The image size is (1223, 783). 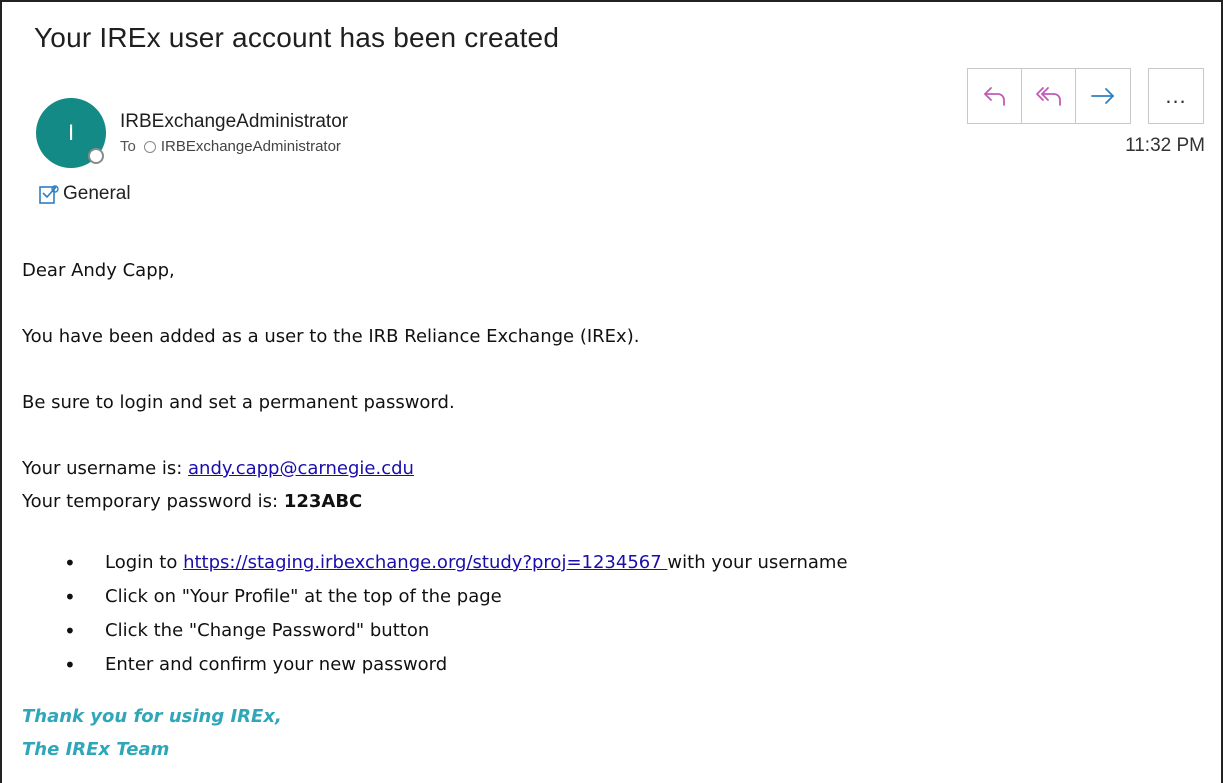 What do you see at coordinates (435, 665) in the screenshot?
I see `list-item: Enter and confirm your new password` at bounding box center [435, 665].